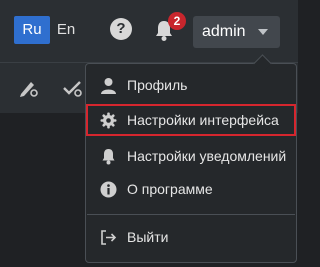 The height and width of the screenshot is (267, 320). What do you see at coordinates (32, 30) in the screenshot?
I see `language-ru-button: Ru` at bounding box center [32, 30].